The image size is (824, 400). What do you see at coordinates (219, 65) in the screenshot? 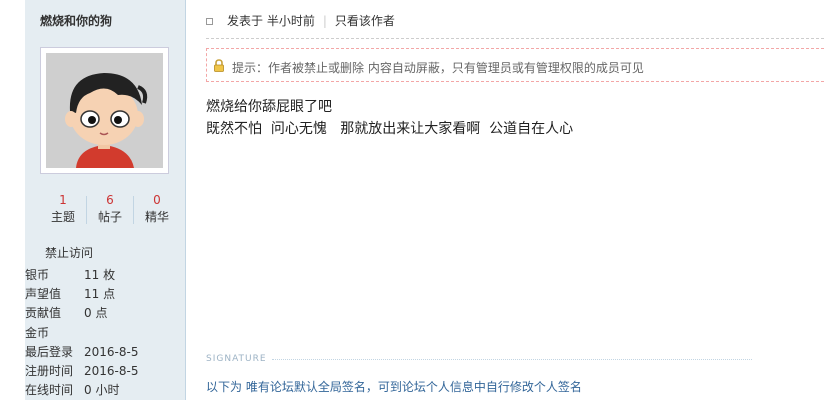
I see `lock-icon` at bounding box center [219, 65].